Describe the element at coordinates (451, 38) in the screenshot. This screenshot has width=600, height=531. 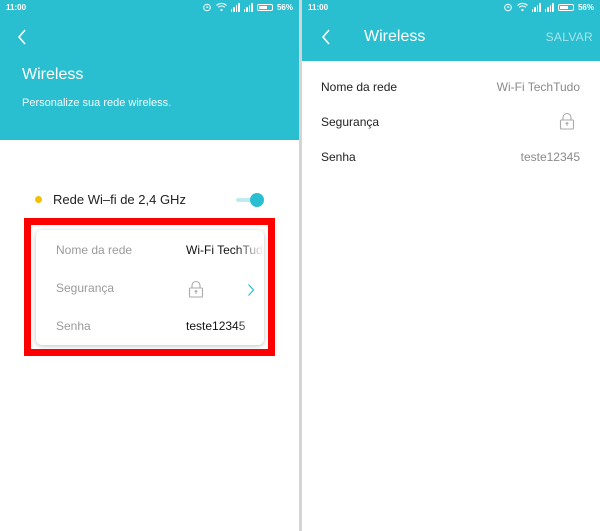
I see `app-bar: Wireless SALVAR` at that location.